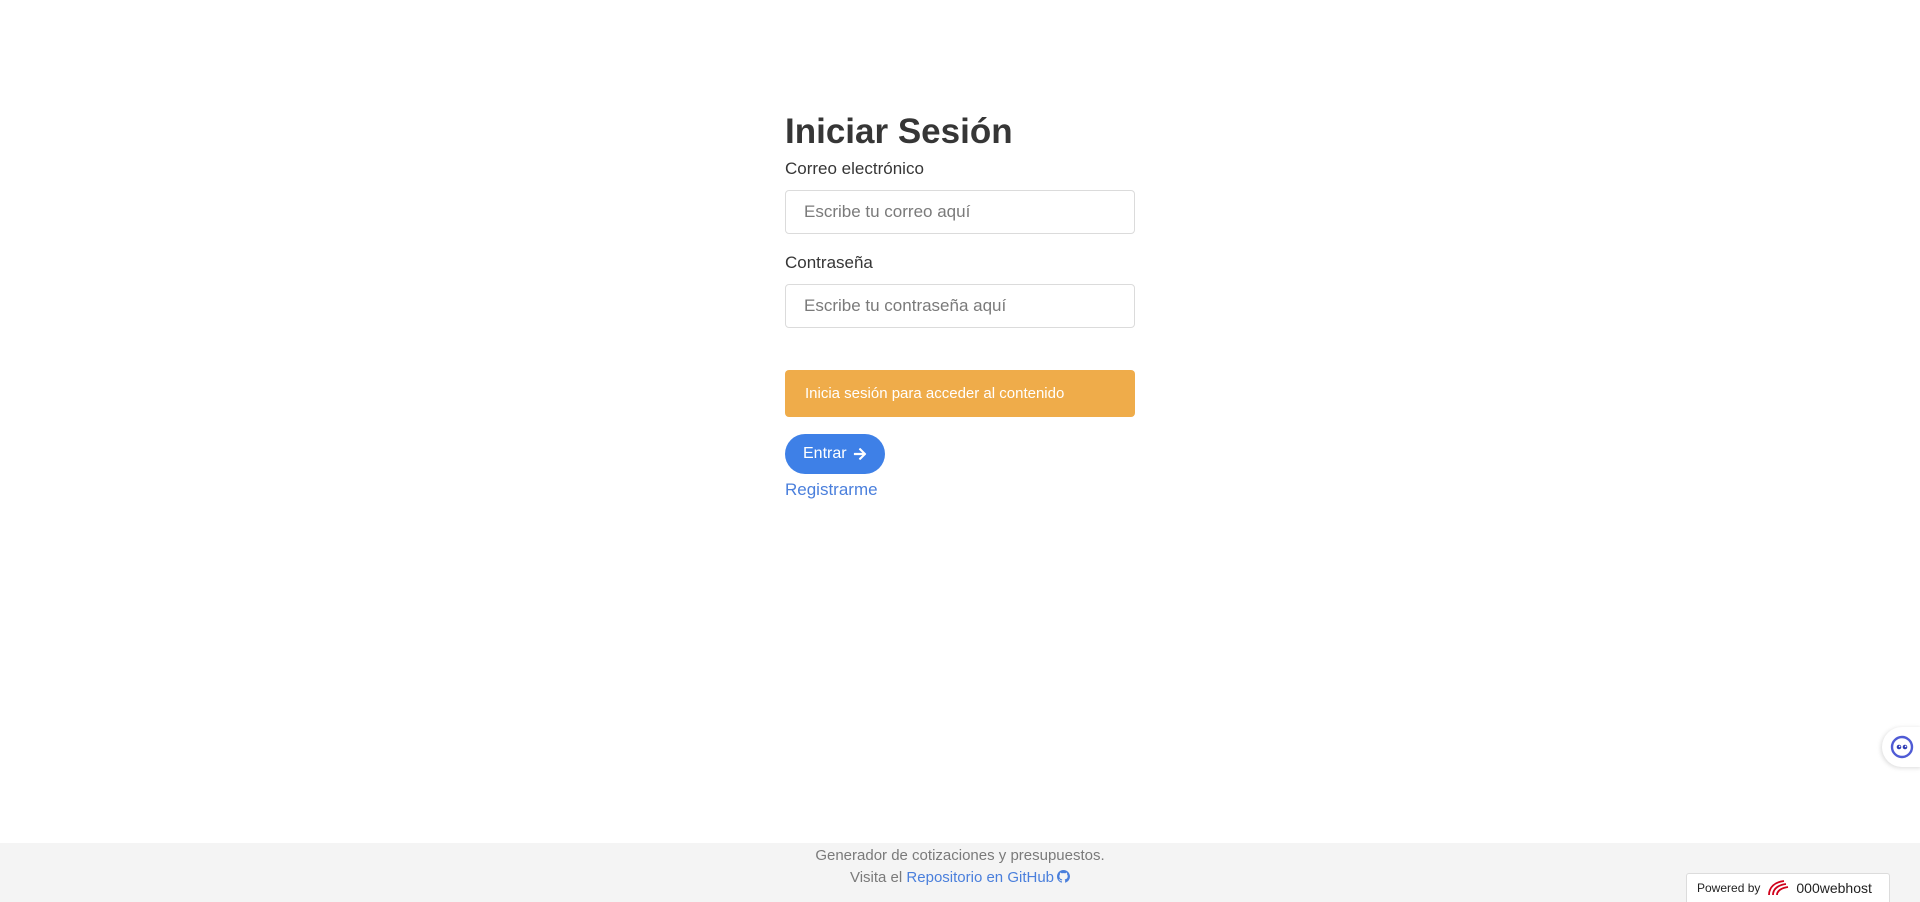 Image resolution: width=1920 pixels, height=902 pixels. What do you see at coordinates (988, 877) in the screenshot?
I see `github-repo-link: Repositorio en GitHub` at bounding box center [988, 877].